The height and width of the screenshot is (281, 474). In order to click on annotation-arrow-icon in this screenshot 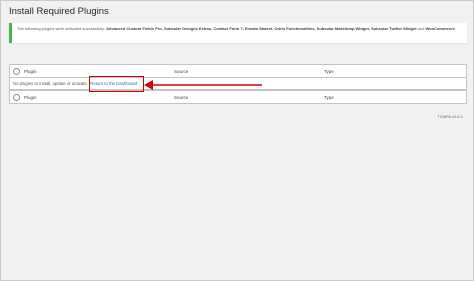, I will do `click(203, 85)`.